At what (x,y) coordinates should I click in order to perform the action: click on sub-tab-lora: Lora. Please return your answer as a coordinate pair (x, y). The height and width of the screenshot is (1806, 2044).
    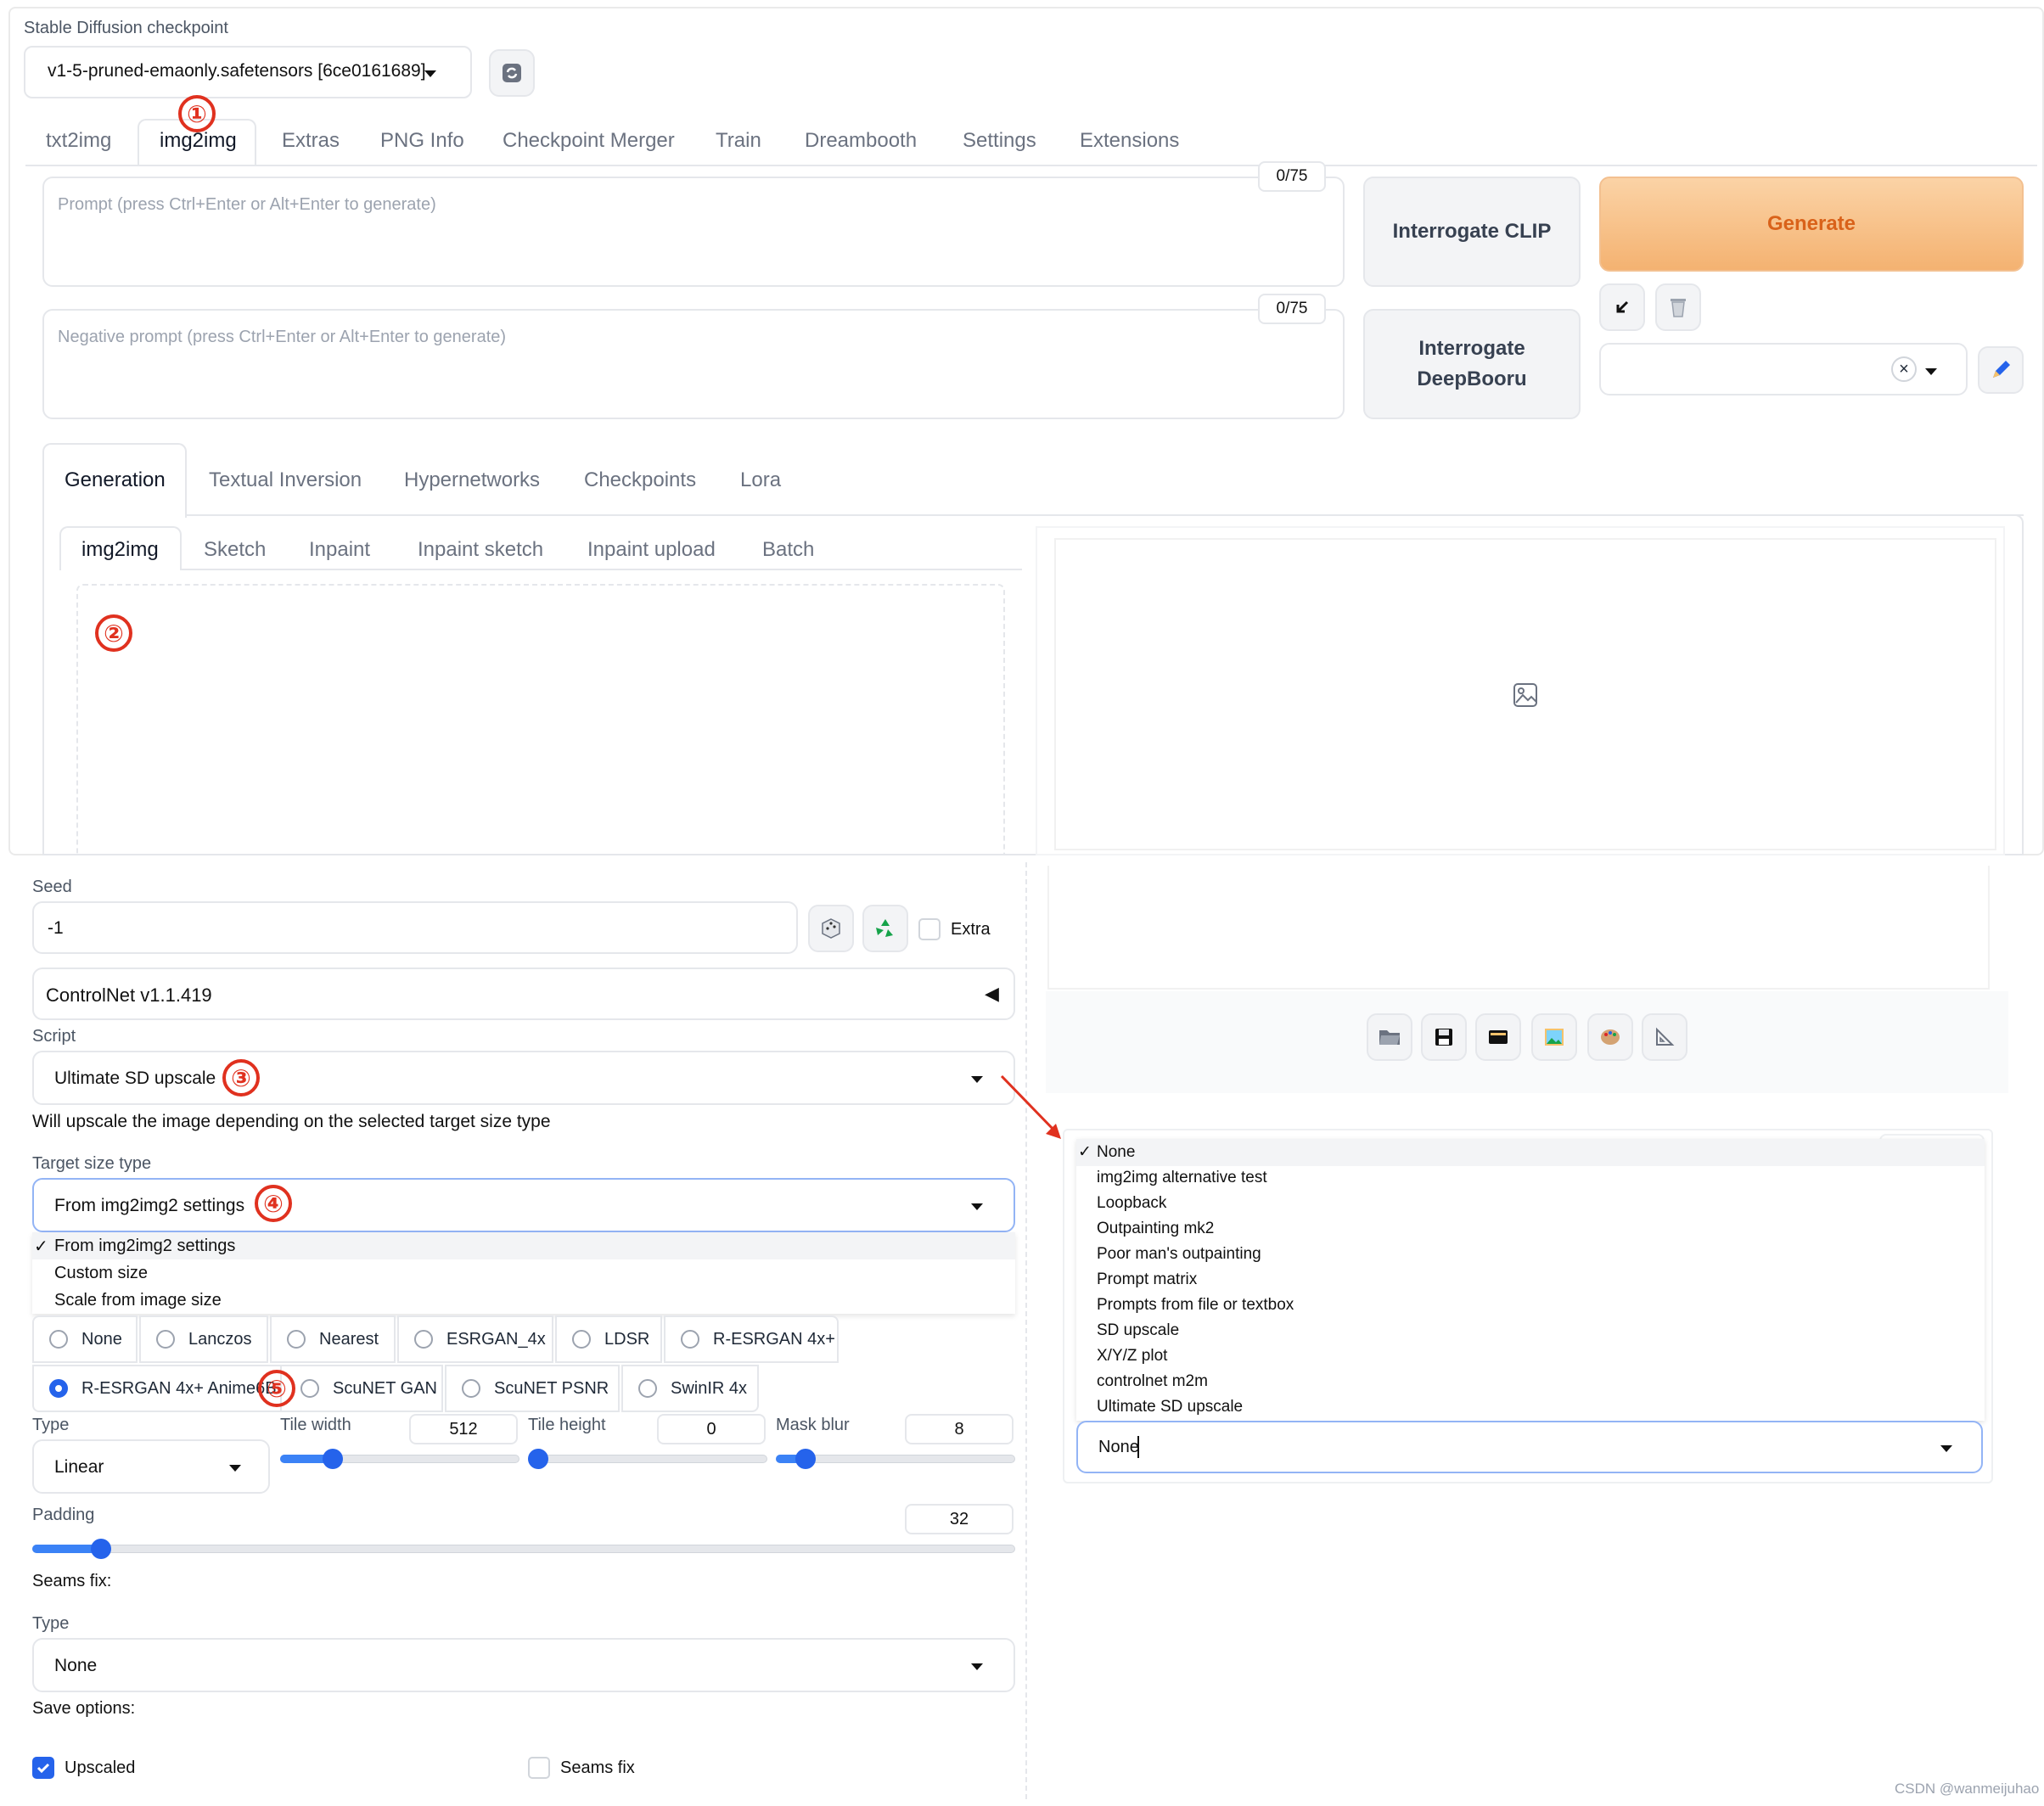
    Looking at the image, I should click on (760, 480).